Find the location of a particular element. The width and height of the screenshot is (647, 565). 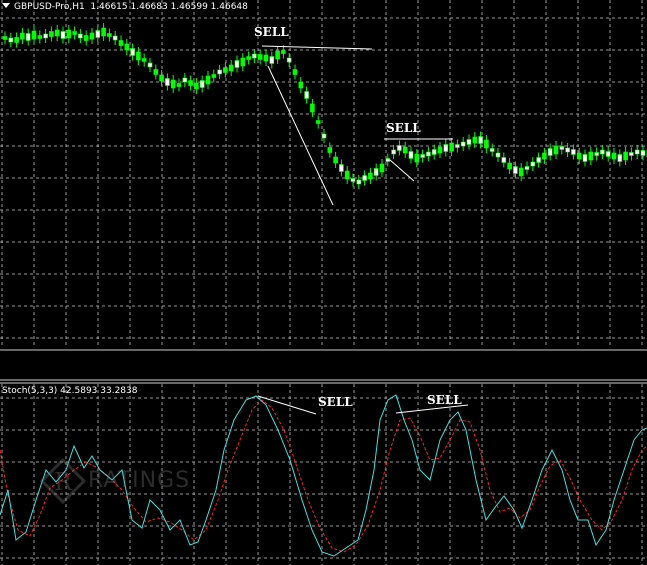

watermark-text: RATINGS is located at coordinates (139, 480).